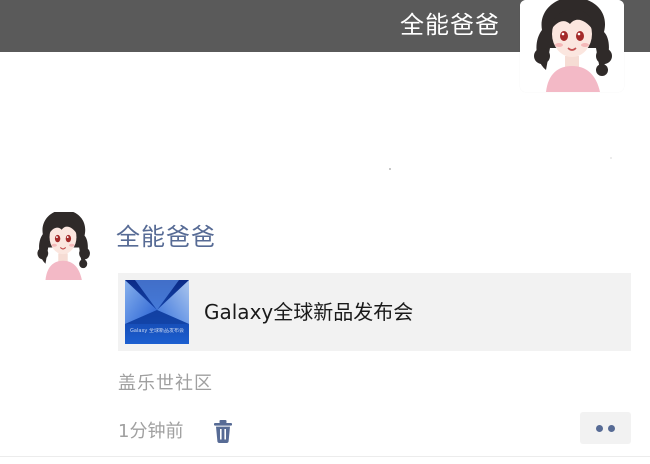  I want to click on shared-link-title: Galaxy全球新品发布会, so click(308, 312).